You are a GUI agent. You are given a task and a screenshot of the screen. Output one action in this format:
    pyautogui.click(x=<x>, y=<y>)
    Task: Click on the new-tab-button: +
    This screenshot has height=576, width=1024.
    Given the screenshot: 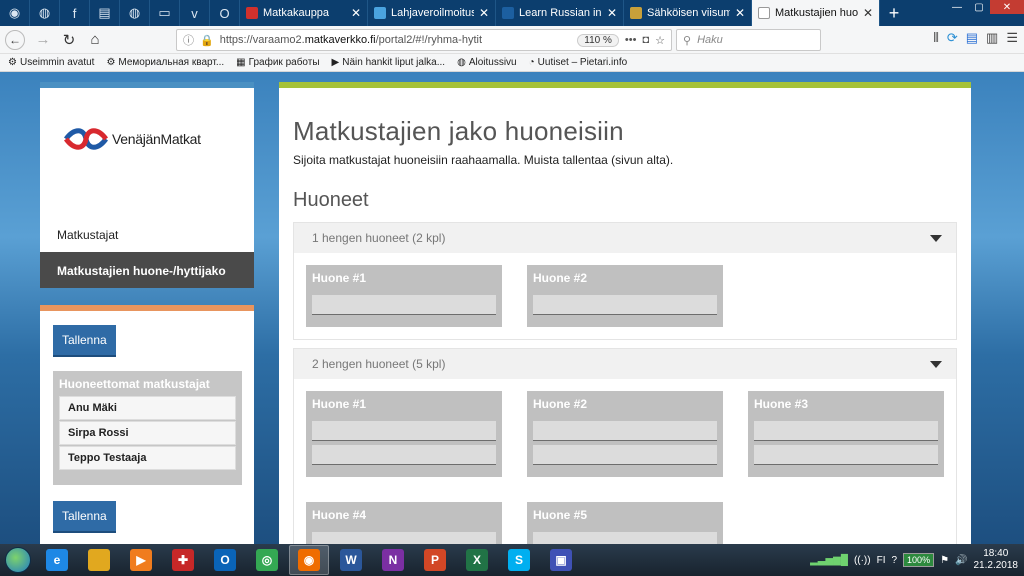 What is the action you would take?
    pyautogui.click(x=894, y=13)
    